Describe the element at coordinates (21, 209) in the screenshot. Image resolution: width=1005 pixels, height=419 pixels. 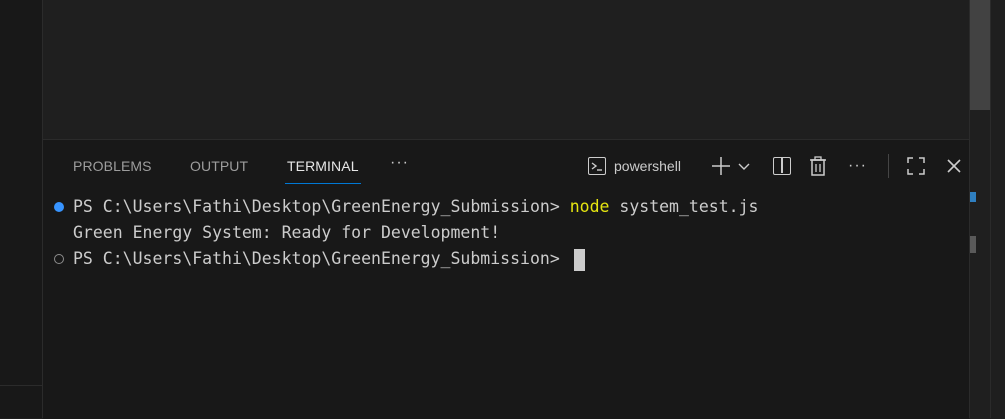
I see `activity-bar` at that location.